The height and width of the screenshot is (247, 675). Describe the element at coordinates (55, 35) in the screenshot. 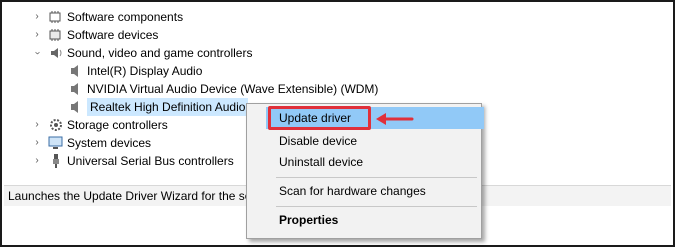

I see `software-devices-icon` at that location.